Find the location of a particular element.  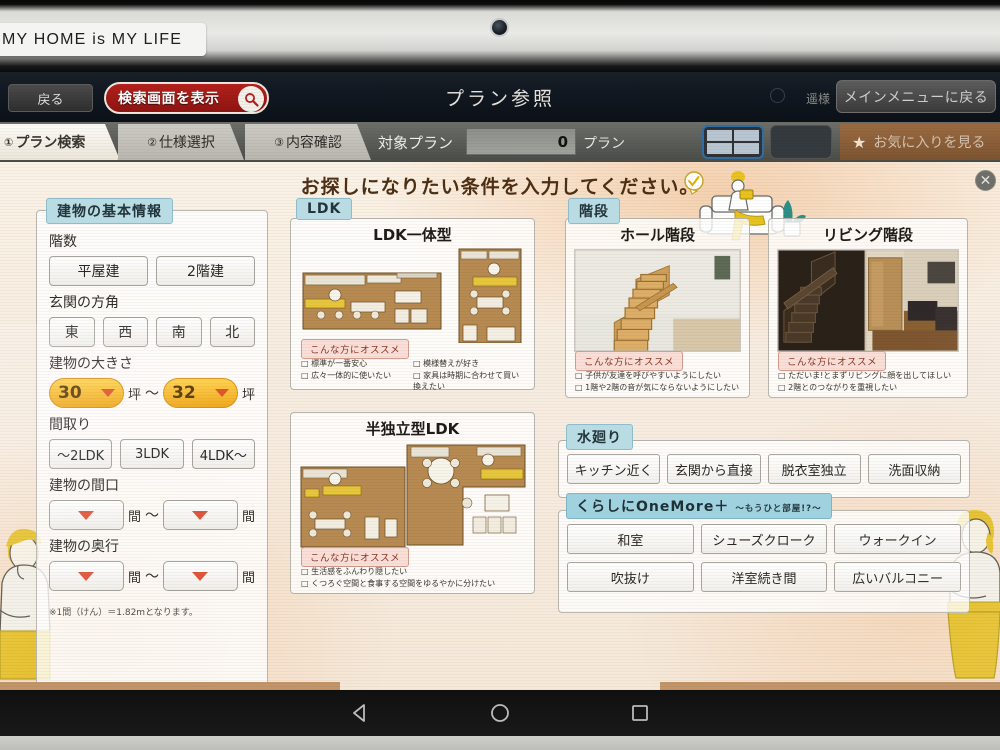

customer-avatar-icon is located at coordinates (777, 95).